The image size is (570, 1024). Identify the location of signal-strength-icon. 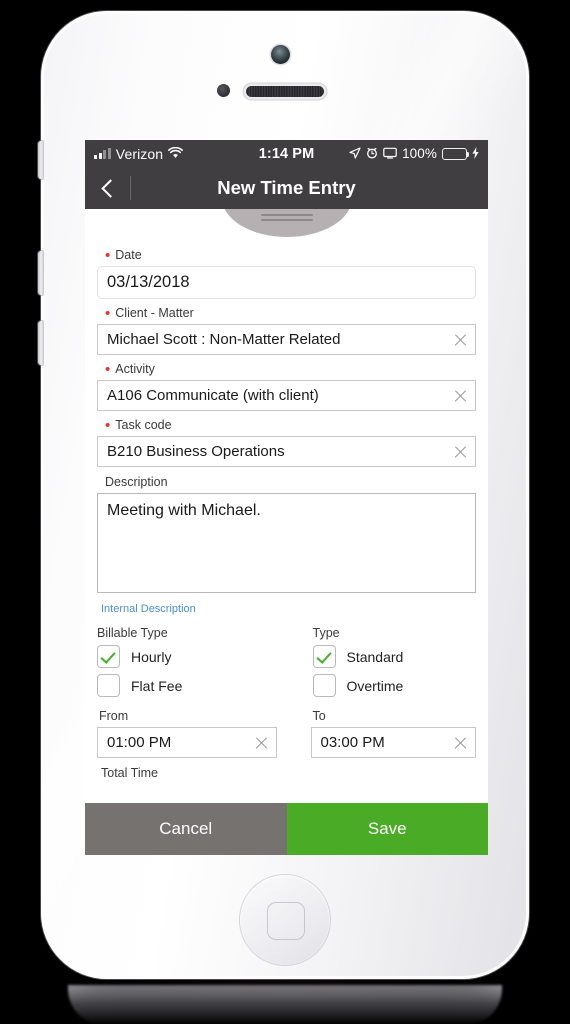
(102, 153).